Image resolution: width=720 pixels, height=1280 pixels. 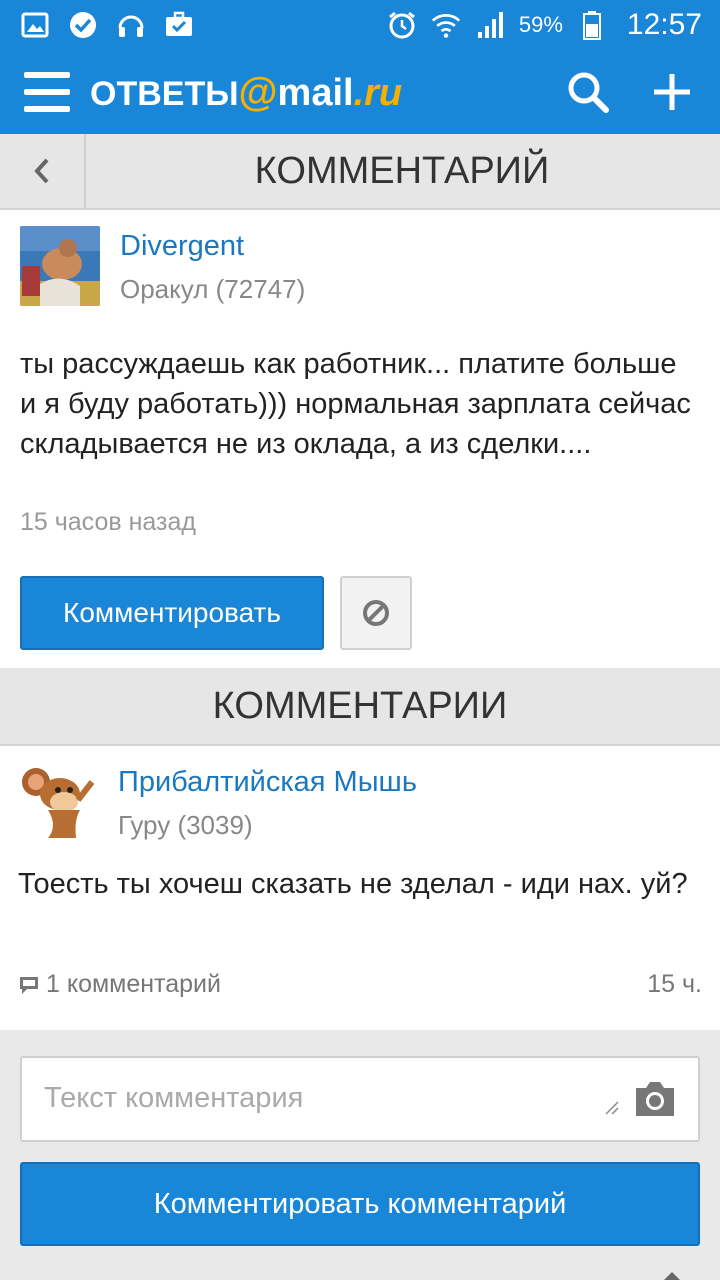 I want to click on app-bar: ОТВЕТЫ @ mail .ru, so click(x=360, y=92).